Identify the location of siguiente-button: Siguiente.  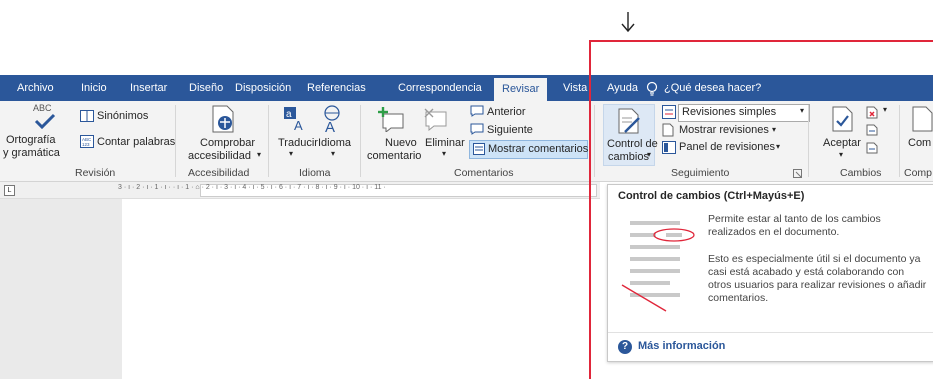
(510, 130).